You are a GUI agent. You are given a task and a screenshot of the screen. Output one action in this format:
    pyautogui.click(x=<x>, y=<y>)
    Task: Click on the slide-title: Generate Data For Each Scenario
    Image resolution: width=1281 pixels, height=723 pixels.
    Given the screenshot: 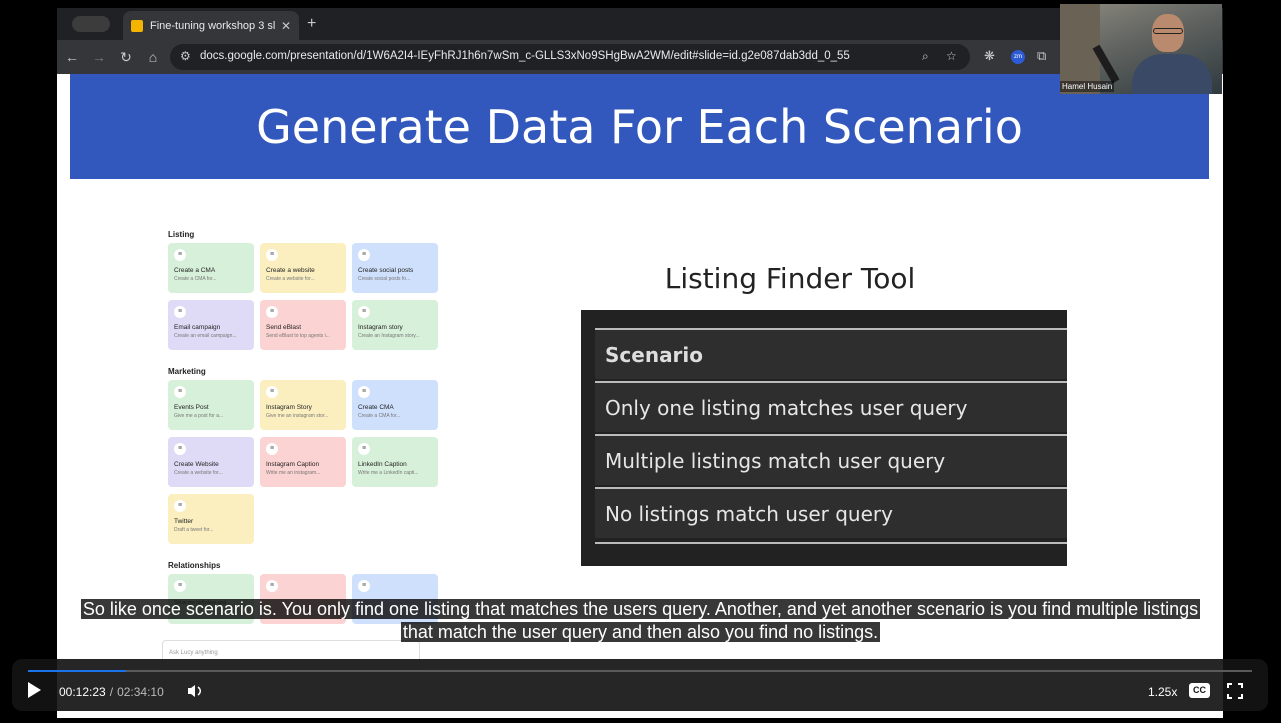 What is the action you would take?
    pyautogui.click(x=639, y=126)
    